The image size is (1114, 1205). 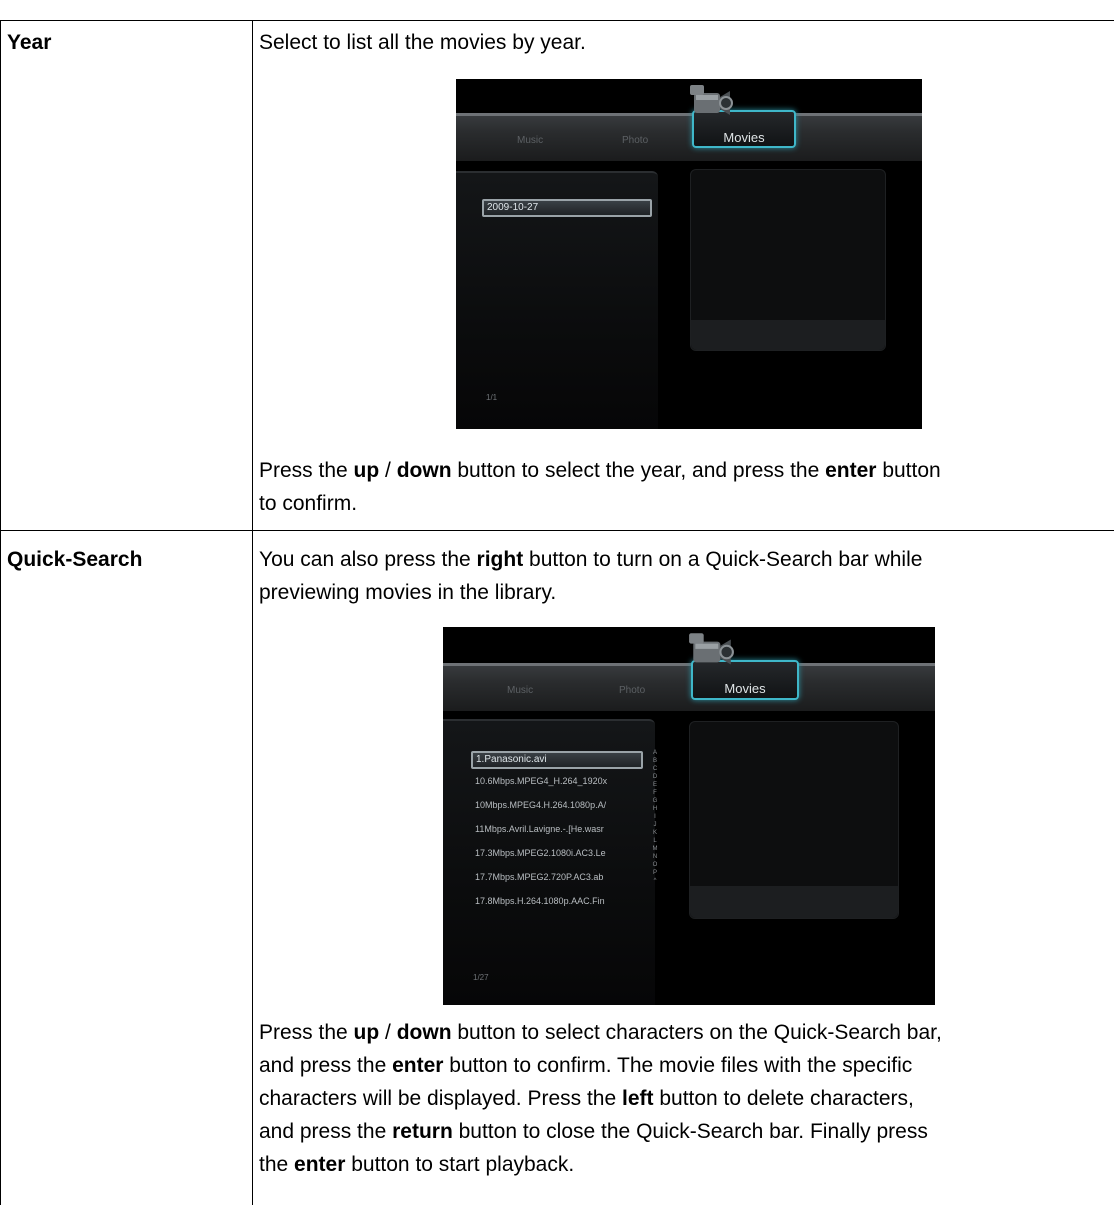 What do you see at coordinates (654, 873) in the screenshot?
I see `quick-search-letter: P` at bounding box center [654, 873].